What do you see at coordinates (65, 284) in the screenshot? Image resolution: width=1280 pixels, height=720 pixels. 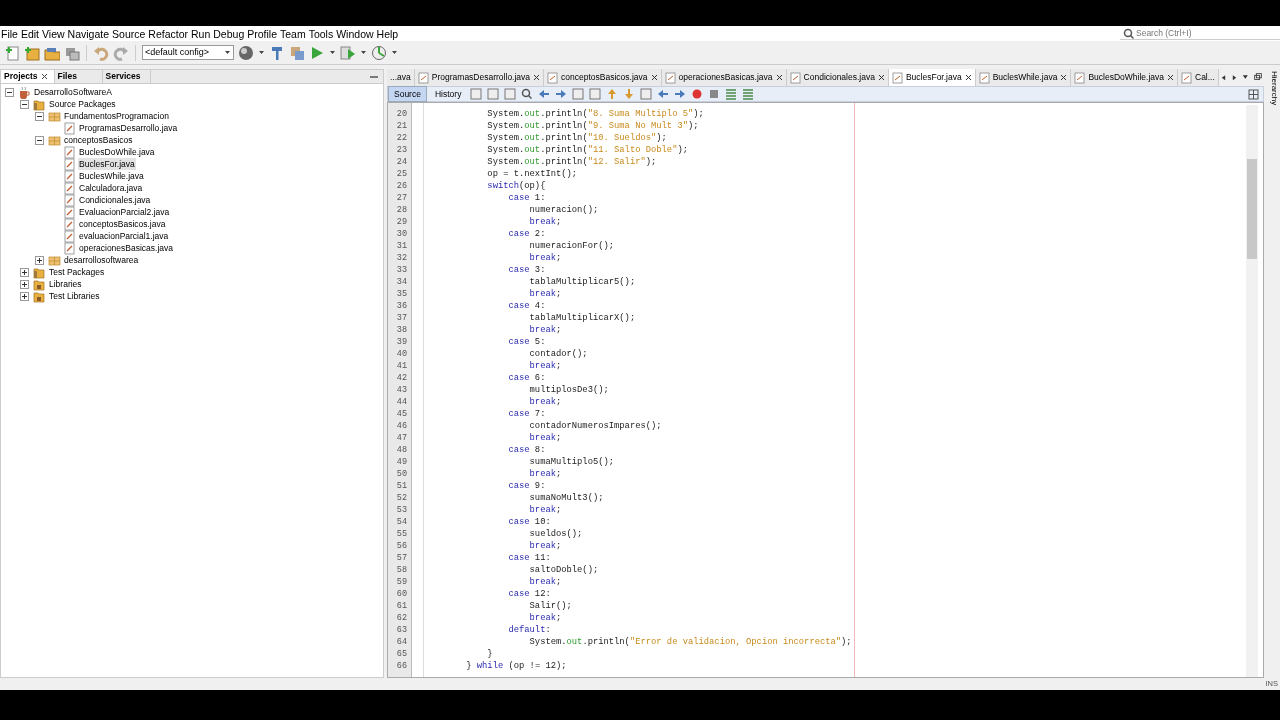 I see `tree-item: Libraries` at bounding box center [65, 284].